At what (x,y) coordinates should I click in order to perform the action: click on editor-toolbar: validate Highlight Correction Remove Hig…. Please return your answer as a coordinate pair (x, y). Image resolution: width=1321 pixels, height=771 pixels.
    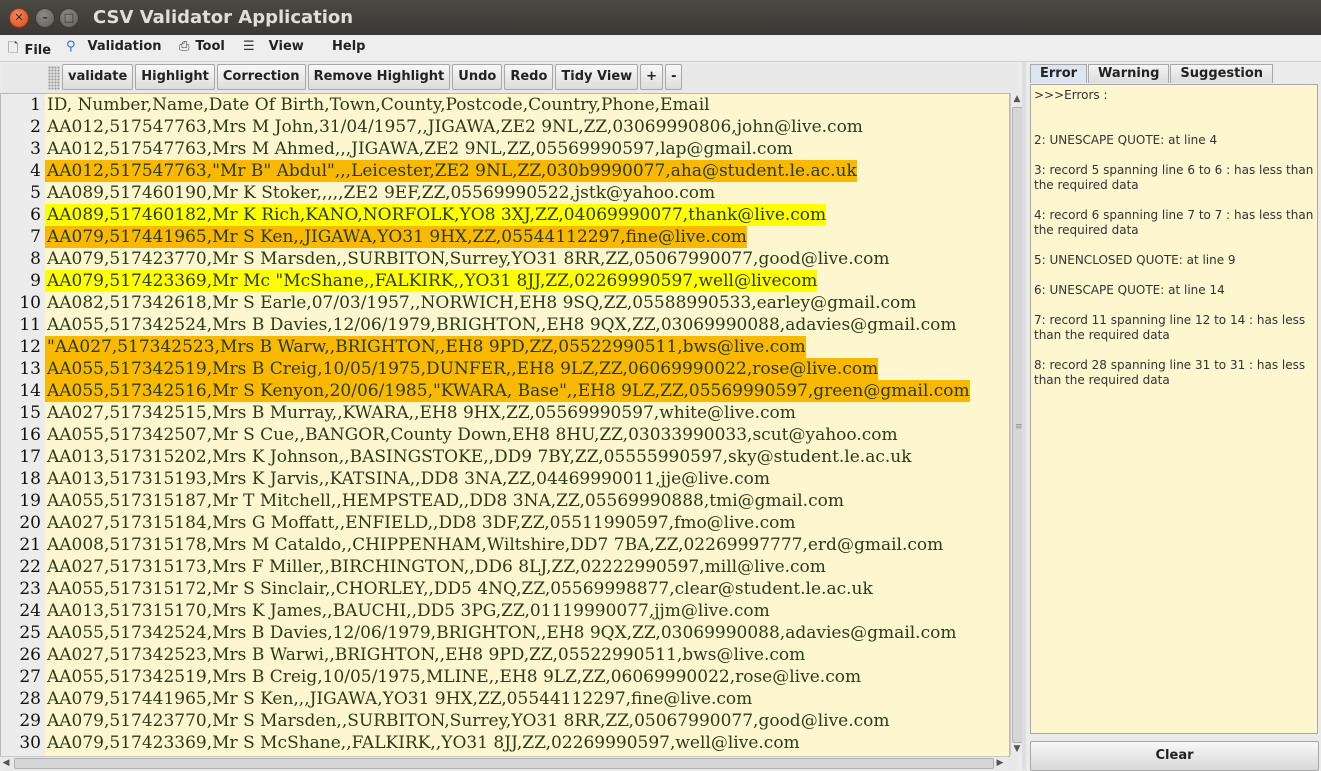
    Looking at the image, I should click on (372, 78).